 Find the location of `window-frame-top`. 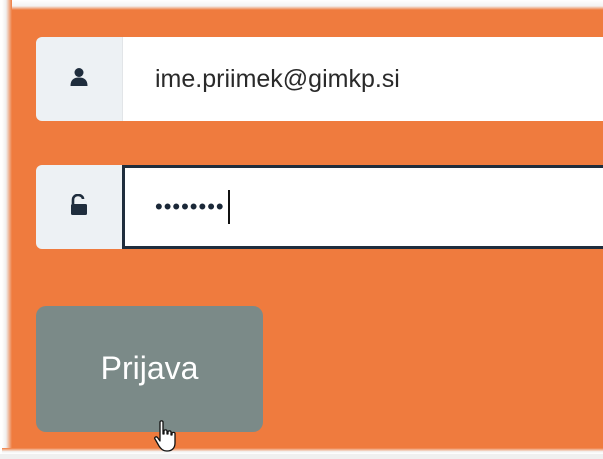

window-frame-top is located at coordinates (302, 5).